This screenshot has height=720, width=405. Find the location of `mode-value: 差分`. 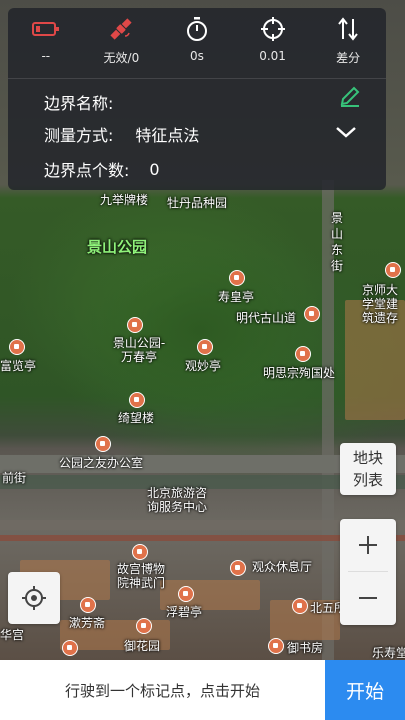

mode-value: 差分 is located at coordinates (348, 58).